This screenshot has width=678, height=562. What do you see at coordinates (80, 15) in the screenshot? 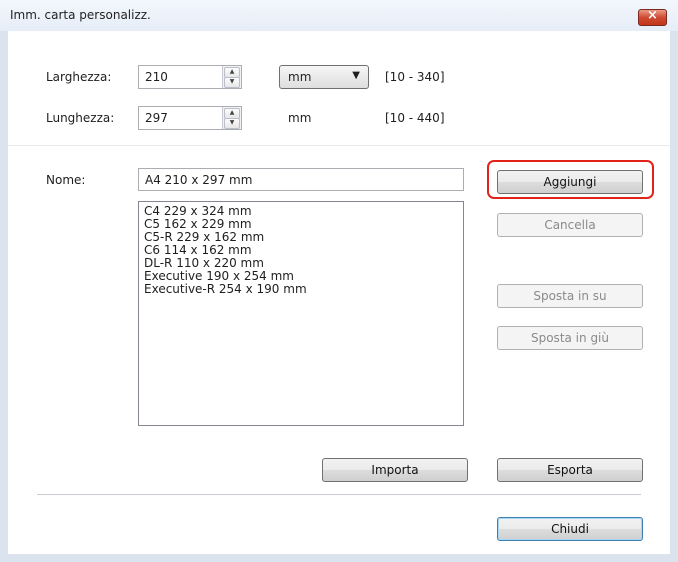
I see `window-title: Imm. carta personalizz.` at bounding box center [80, 15].